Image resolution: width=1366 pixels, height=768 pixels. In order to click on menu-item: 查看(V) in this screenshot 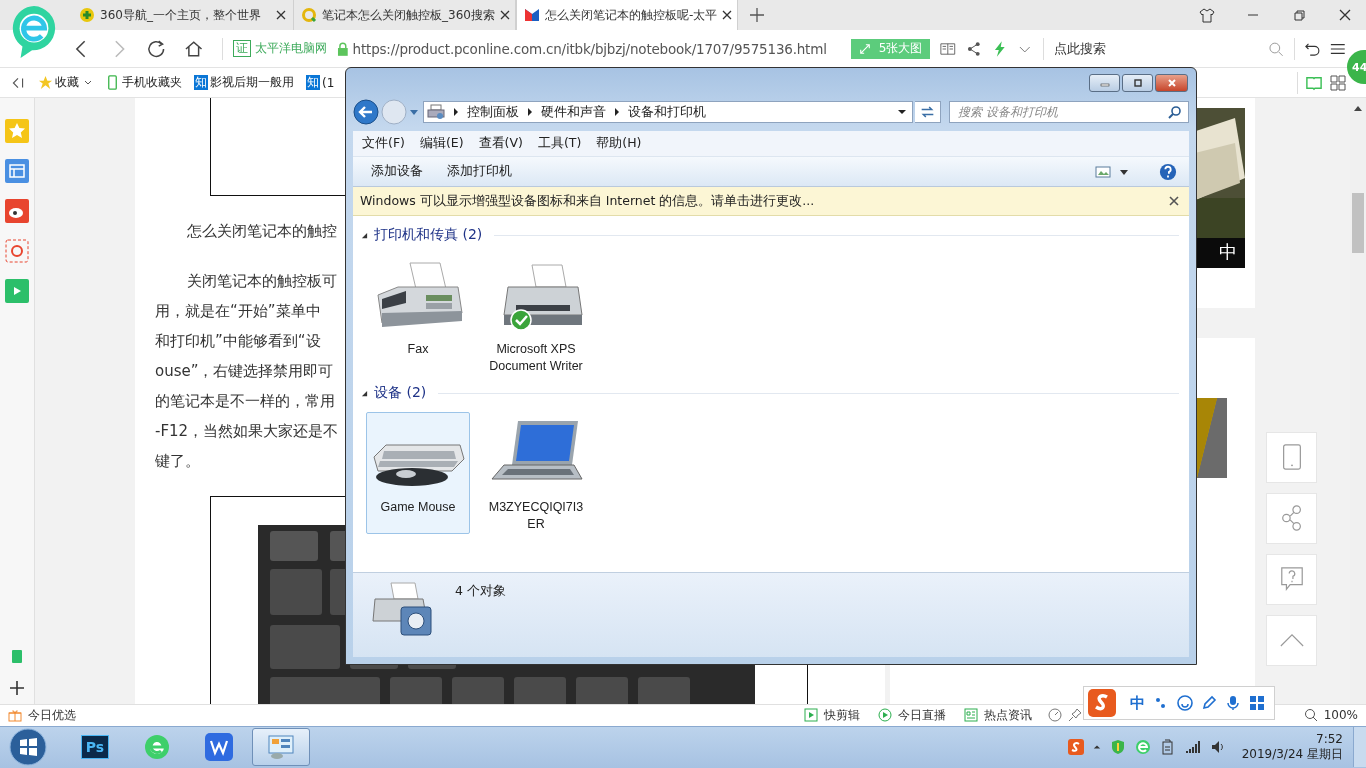, I will do `click(500, 143)`.